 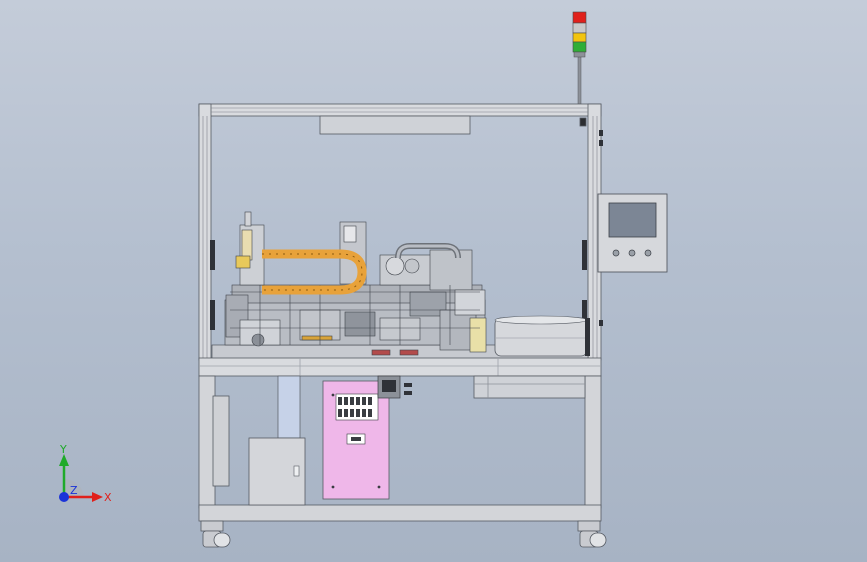 I want to click on support-column, so click(x=289, y=407).